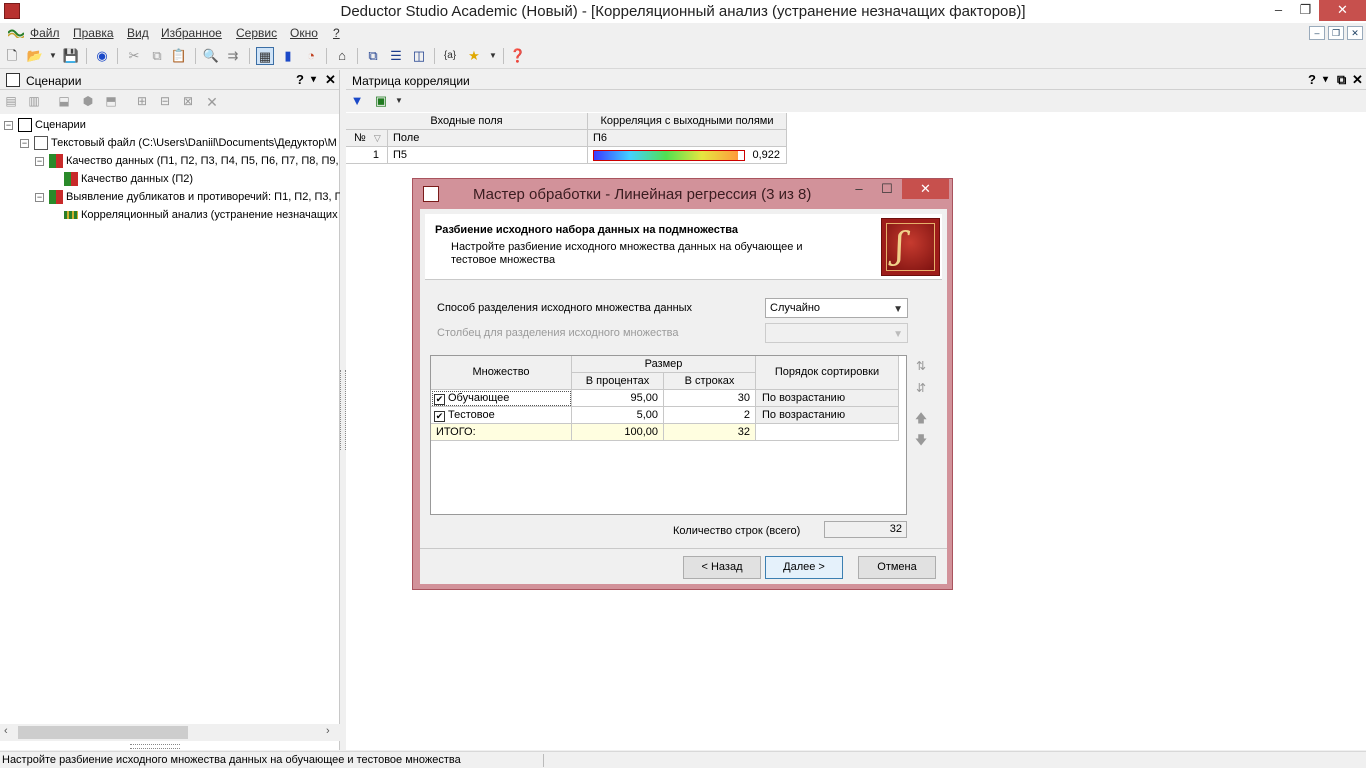 Image resolution: width=1366 pixels, height=768 pixels. Describe the element at coordinates (687, 138) in the screenshot. I see `column-output-header: П6` at that location.